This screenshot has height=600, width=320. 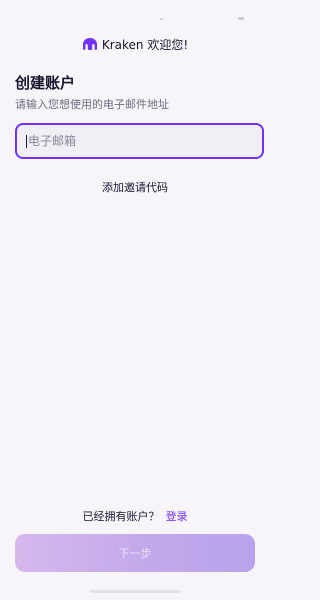 What do you see at coordinates (45, 83) in the screenshot?
I see `page-title: 创建账户` at bounding box center [45, 83].